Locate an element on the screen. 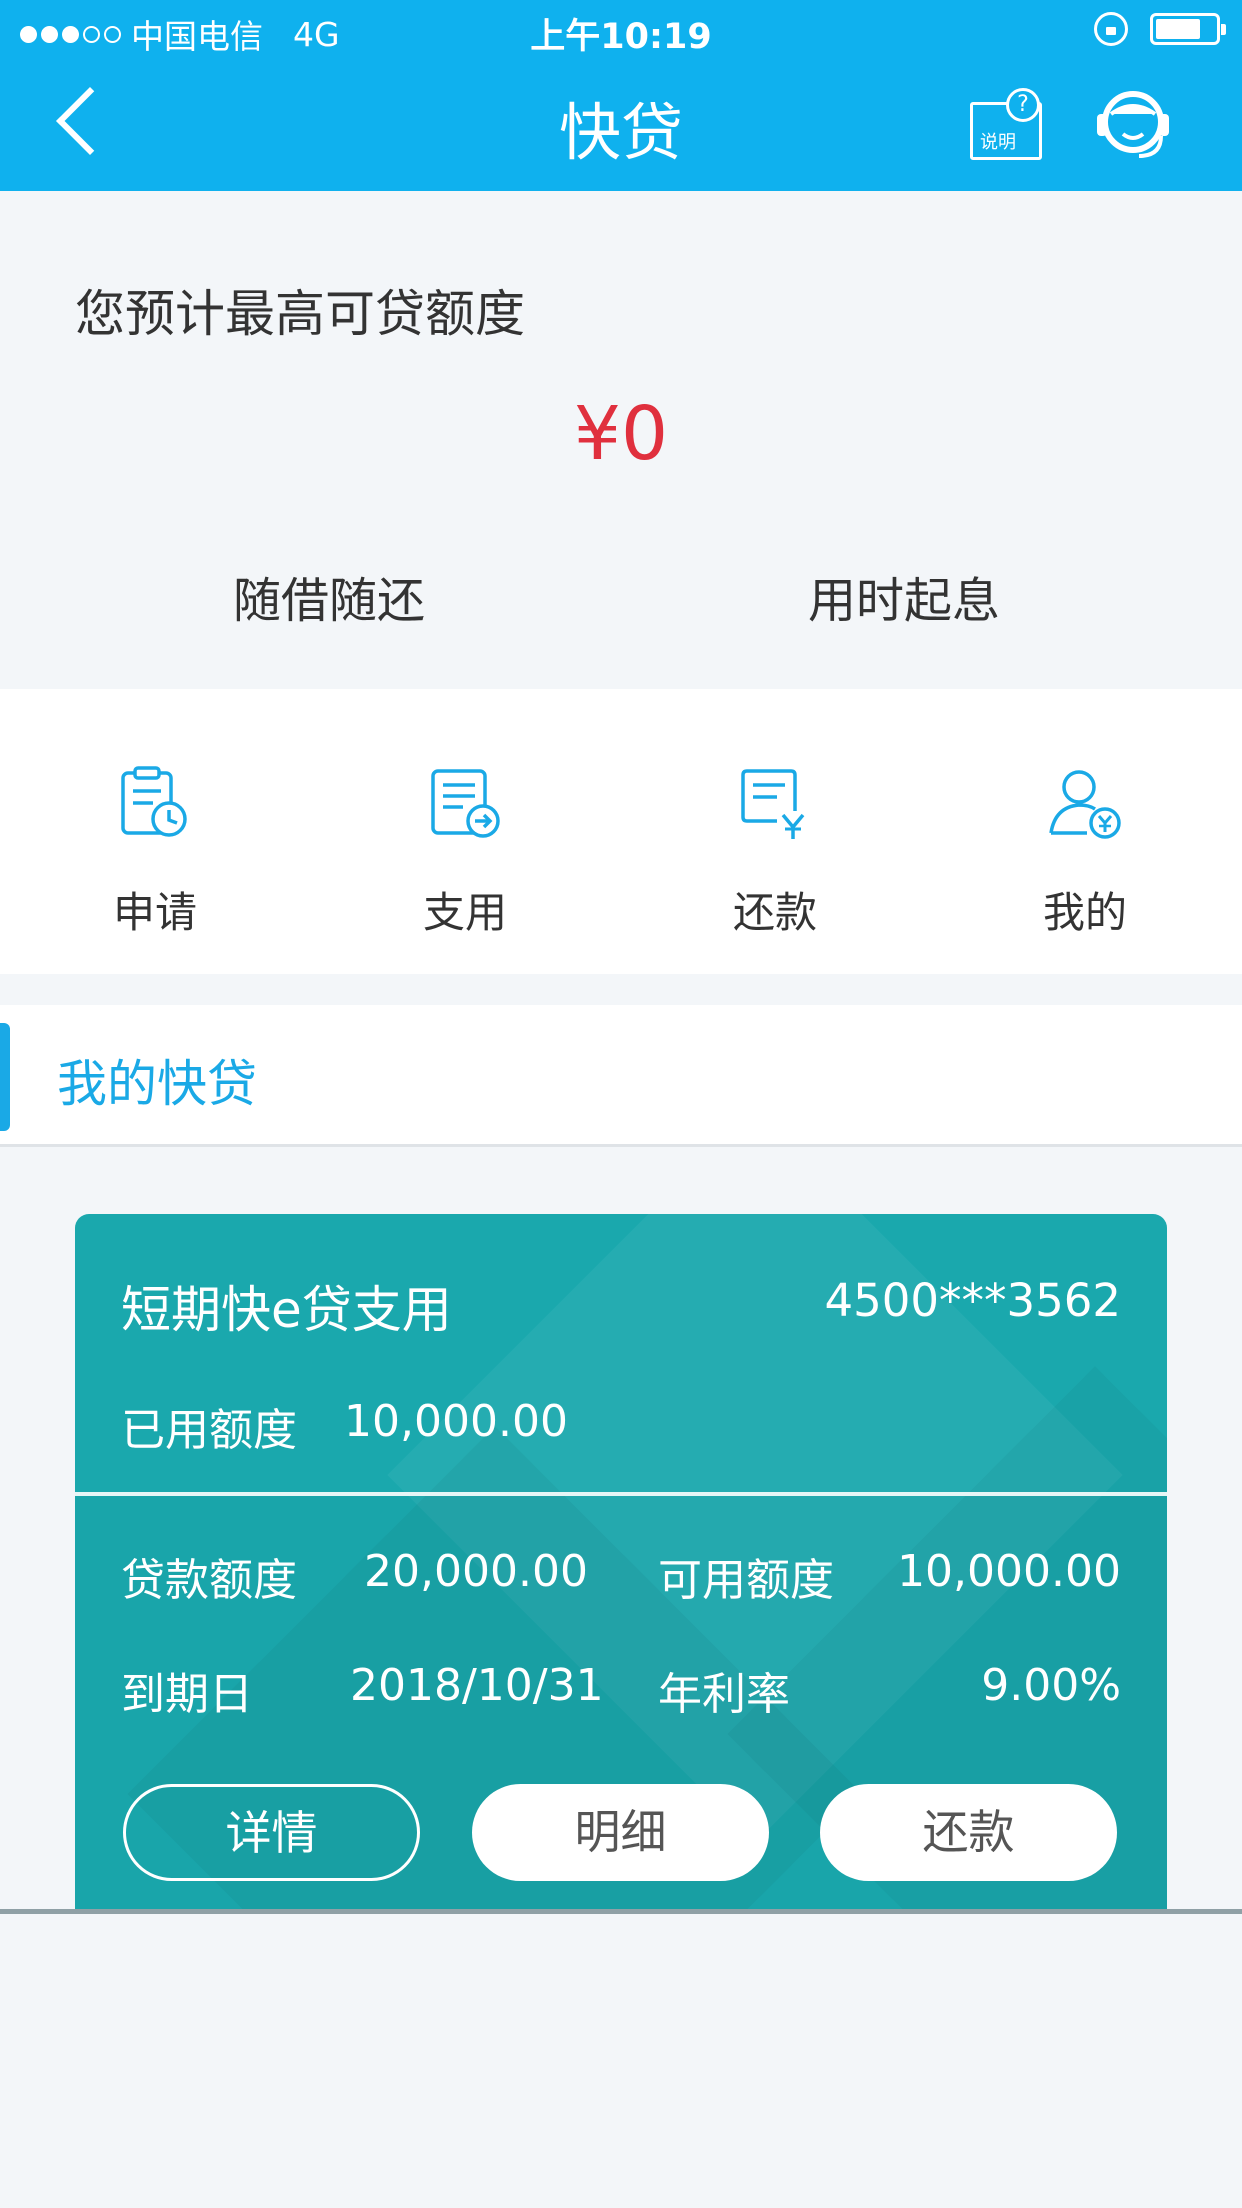 The height and width of the screenshot is (2208, 1242). quota-label: 您预计最高可贷额度 is located at coordinates (300, 314).